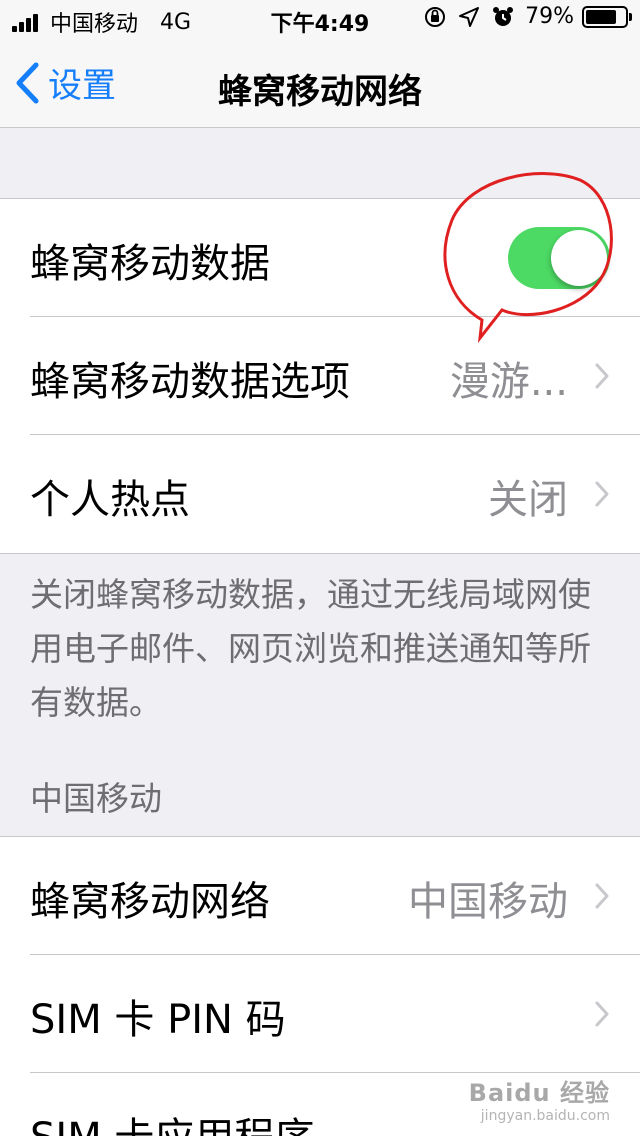 The height and width of the screenshot is (1136, 640). I want to click on sim-apps-label: SIM 卡应用程序, so click(172, 1120).